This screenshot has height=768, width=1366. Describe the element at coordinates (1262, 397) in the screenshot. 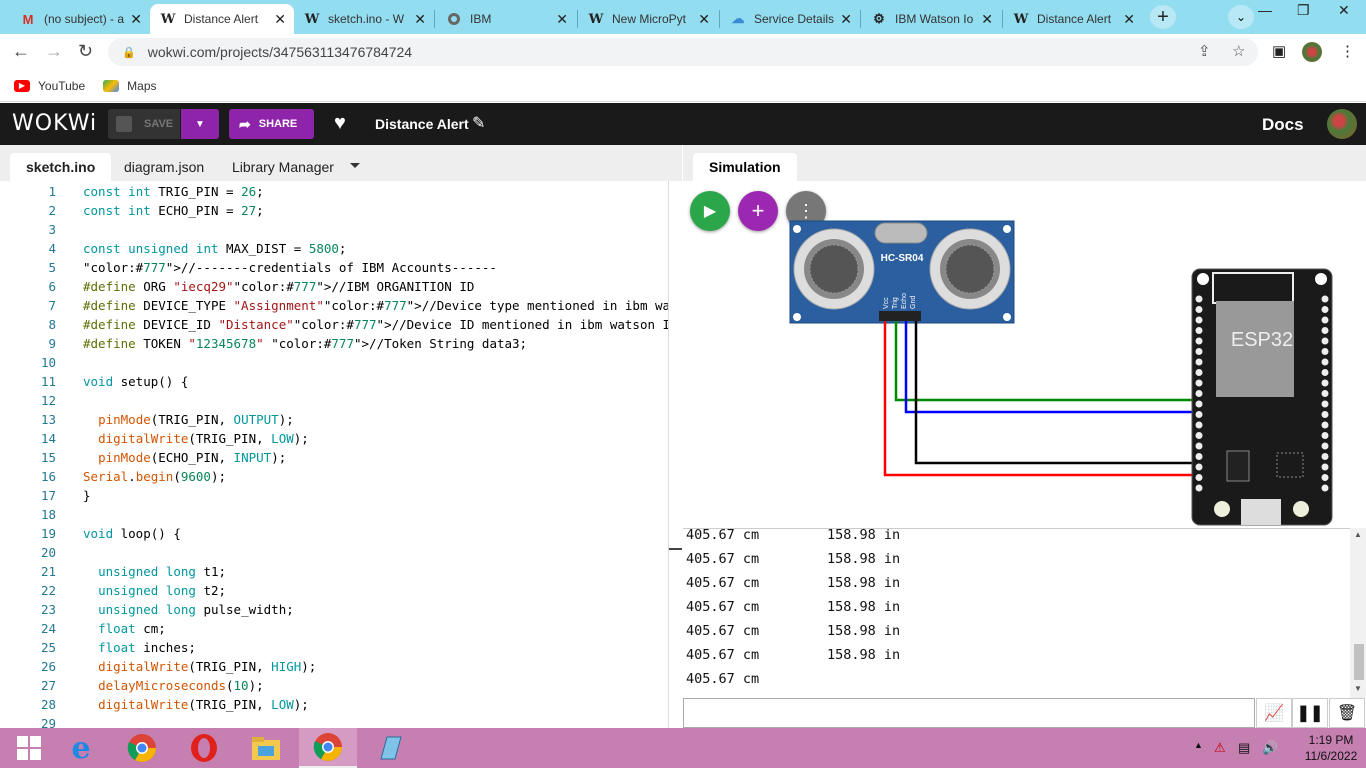

I see `esp32-board: ESP32` at that location.